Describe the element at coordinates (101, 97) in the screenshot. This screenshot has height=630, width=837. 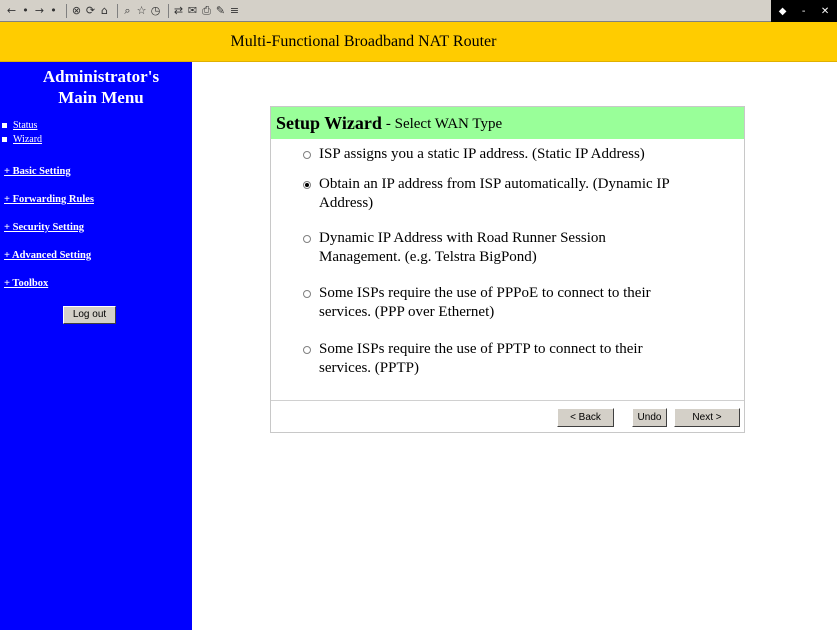
I see `sidebar-title-line2: Main Menu` at that location.